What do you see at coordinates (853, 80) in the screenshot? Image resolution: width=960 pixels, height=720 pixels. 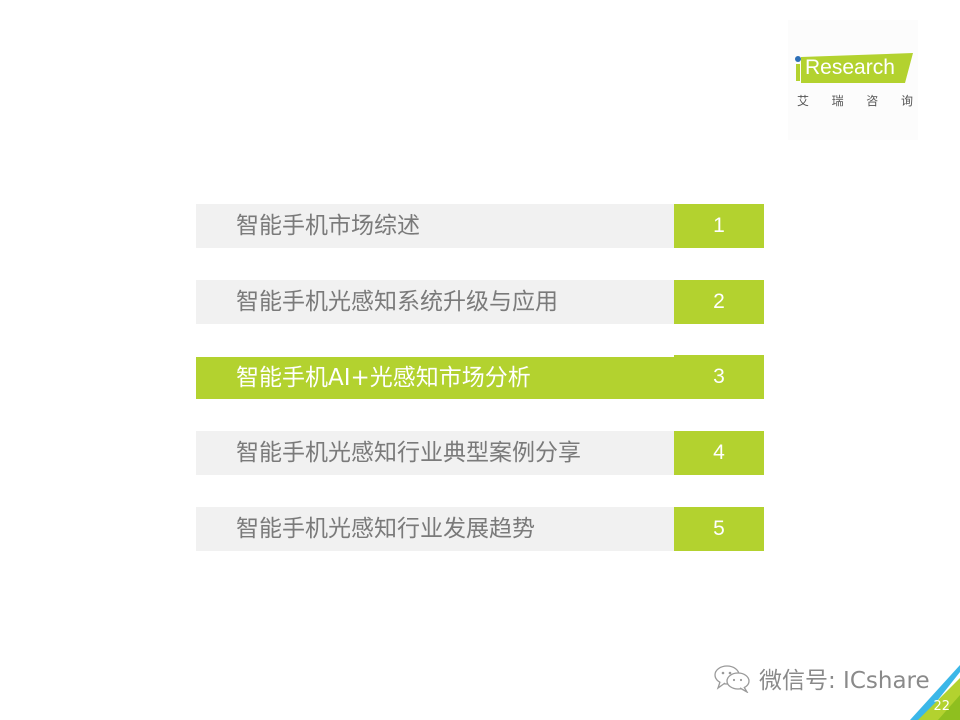 I see `iresearch-logo: Research 艾 瑞 咨 询` at bounding box center [853, 80].